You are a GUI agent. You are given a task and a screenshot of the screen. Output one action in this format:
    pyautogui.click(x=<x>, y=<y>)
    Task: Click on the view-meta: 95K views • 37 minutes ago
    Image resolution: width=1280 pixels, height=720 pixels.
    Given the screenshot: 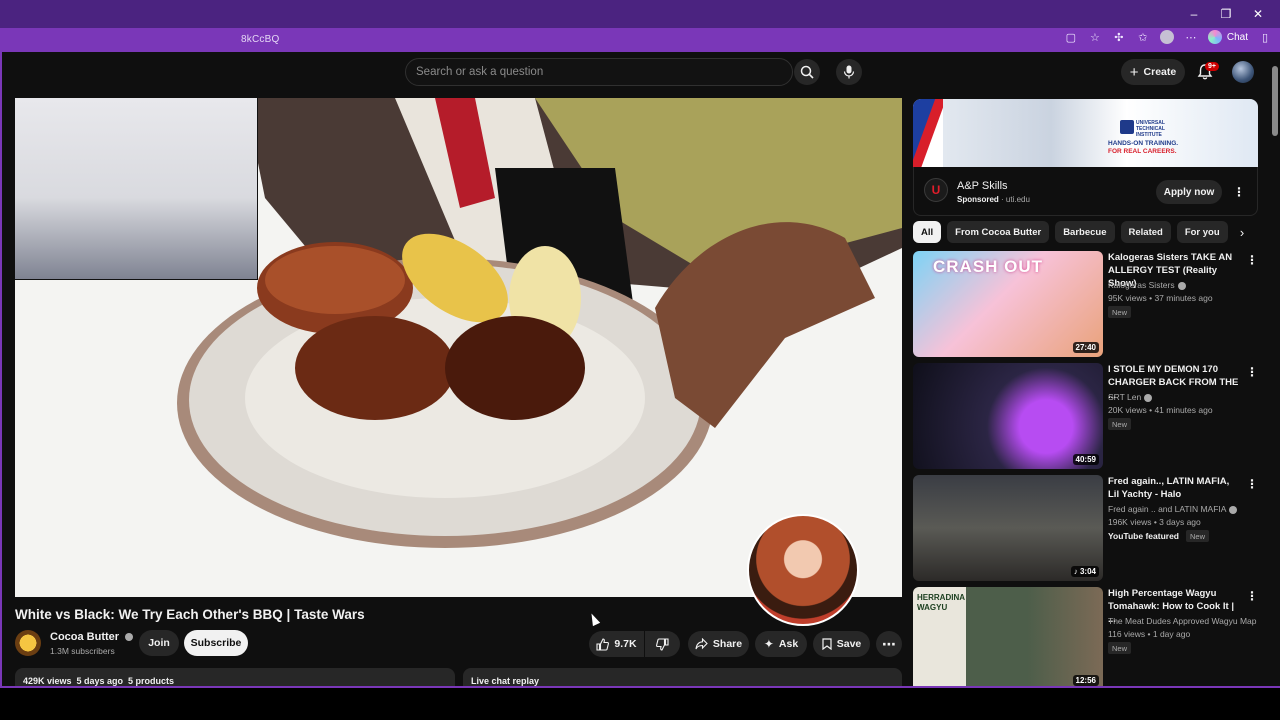 What is the action you would take?
    pyautogui.click(x=1160, y=298)
    